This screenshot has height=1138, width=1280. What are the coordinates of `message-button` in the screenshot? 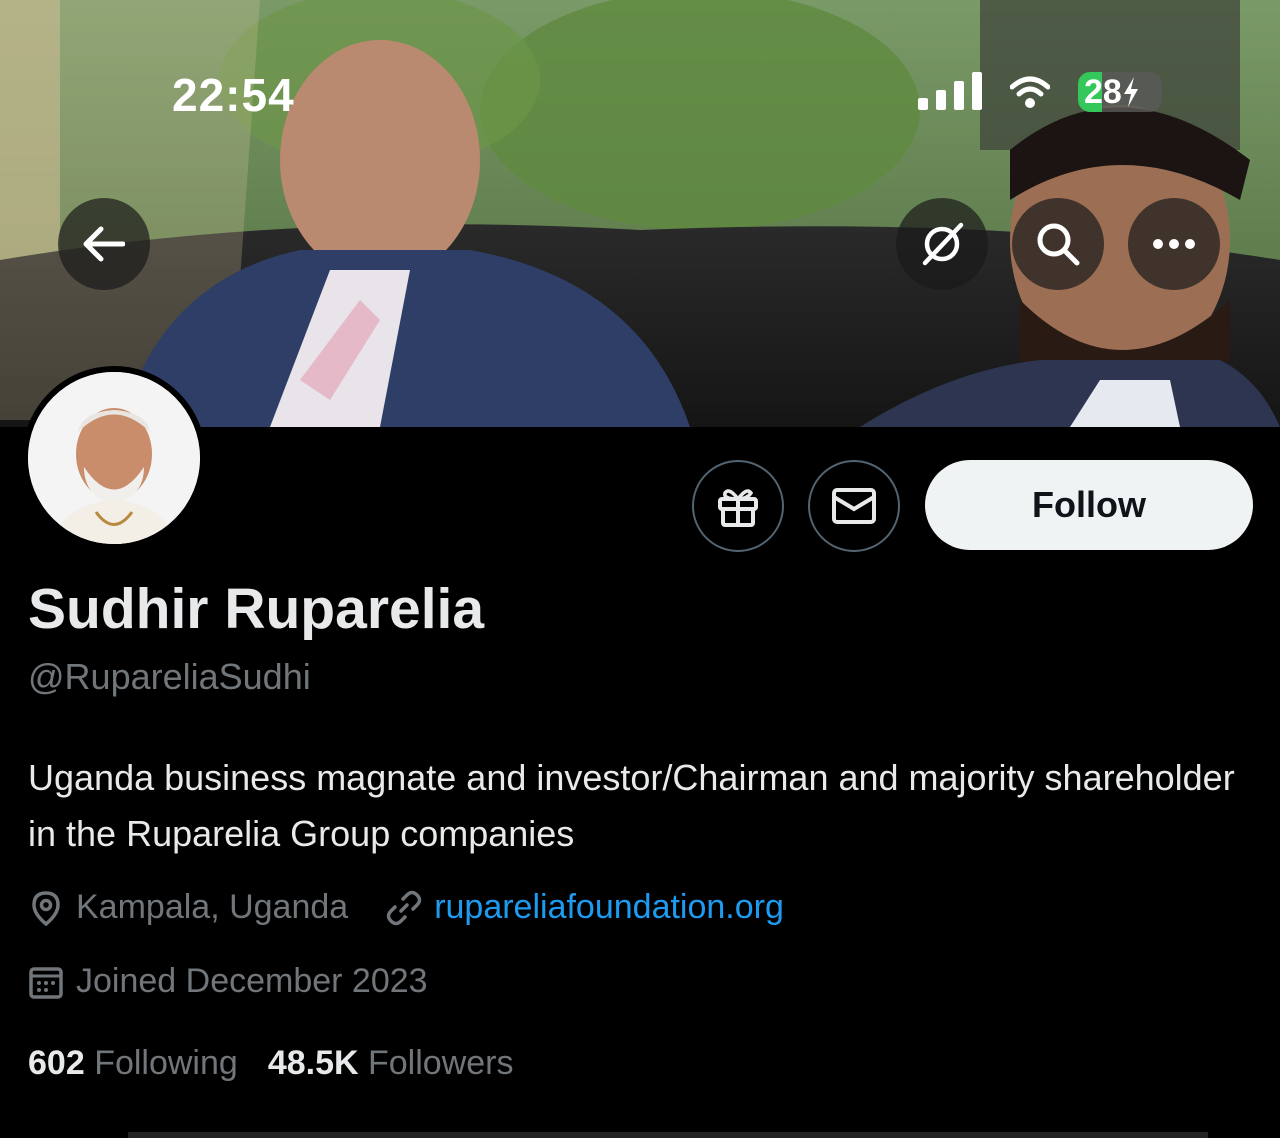 It's located at (854, 506).